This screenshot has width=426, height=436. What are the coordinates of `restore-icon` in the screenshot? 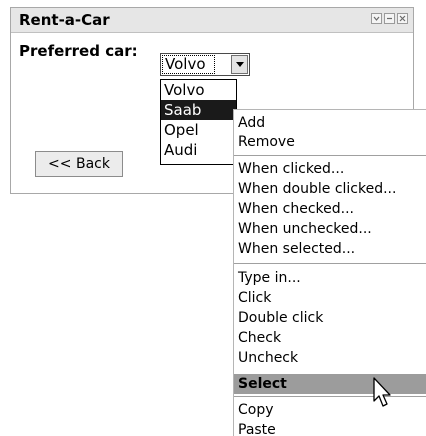 It's located at (389, 18).